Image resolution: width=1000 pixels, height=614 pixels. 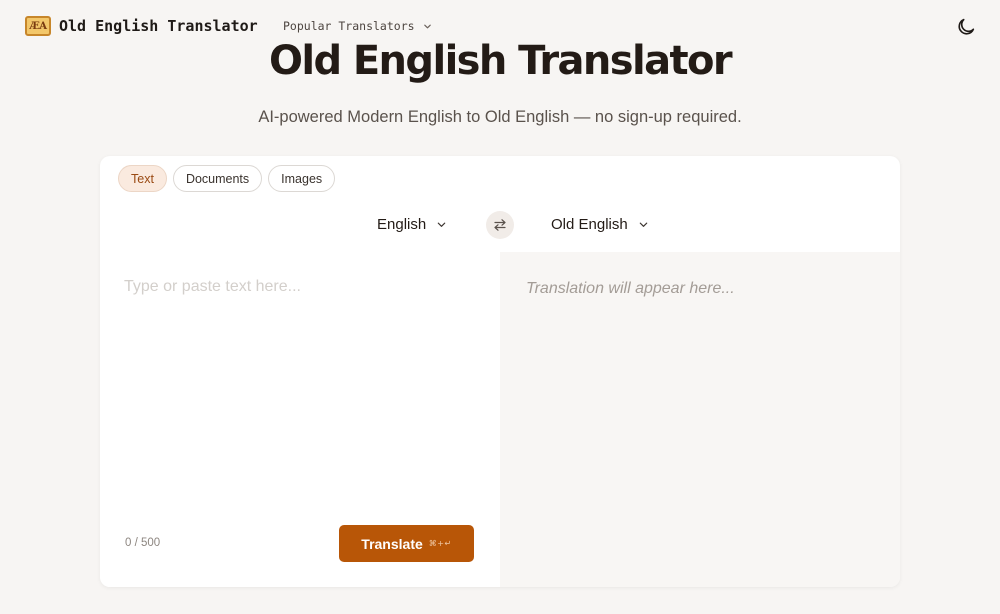 What do you see at coordinates (589, 224) in the screenshot?
I see `target-language-label: Old English` at bounding box center [589, 224].